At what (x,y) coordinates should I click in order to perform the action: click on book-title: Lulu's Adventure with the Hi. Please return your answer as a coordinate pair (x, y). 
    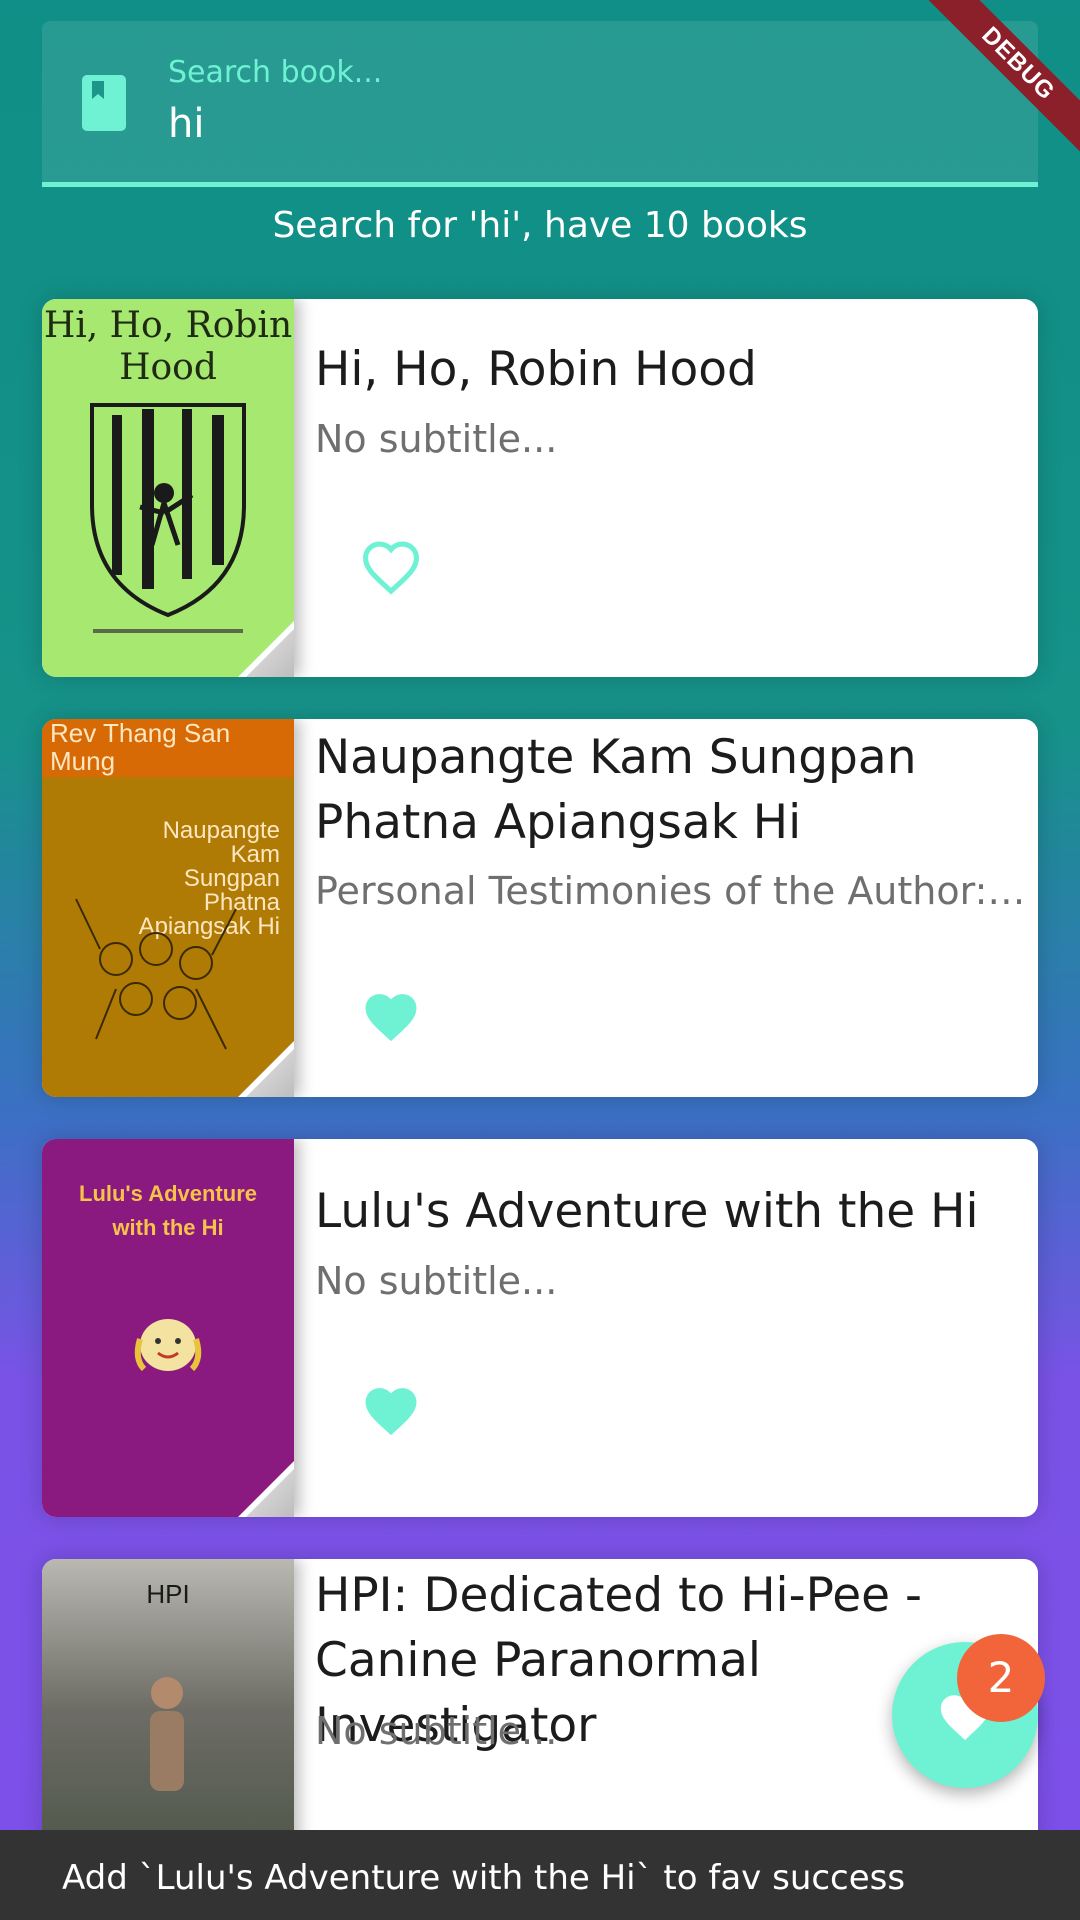
    Looking at the image, I should click on (647, 1211).